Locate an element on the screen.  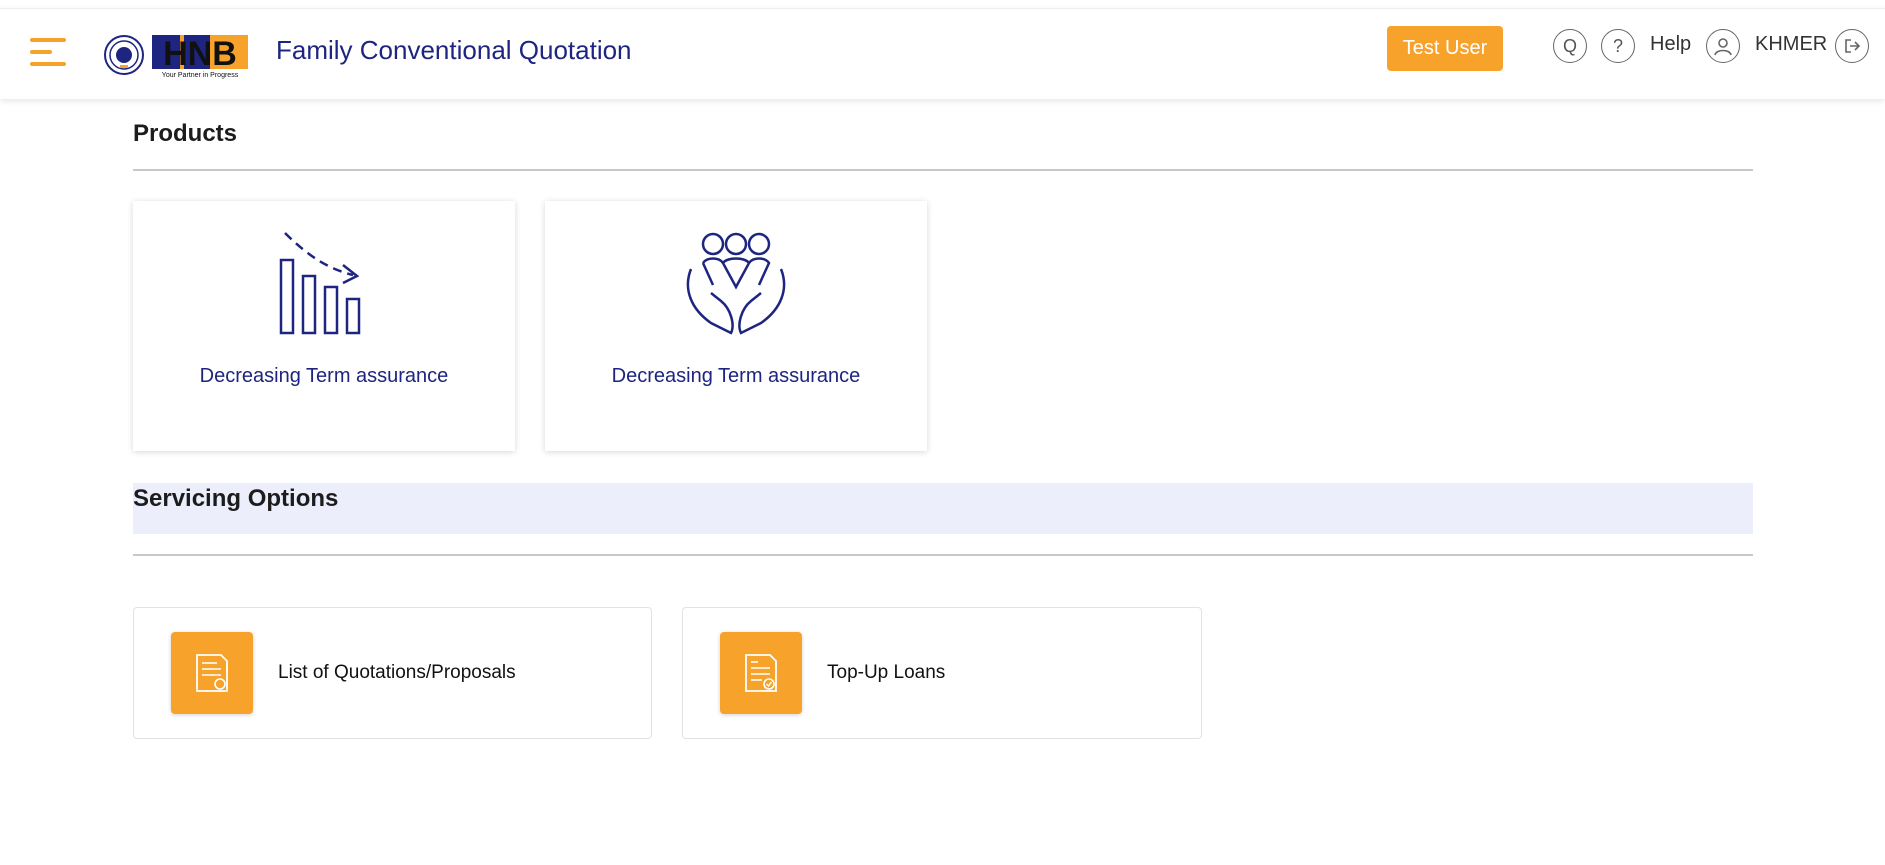
servicing-divider is located at coordinates (943, 555).